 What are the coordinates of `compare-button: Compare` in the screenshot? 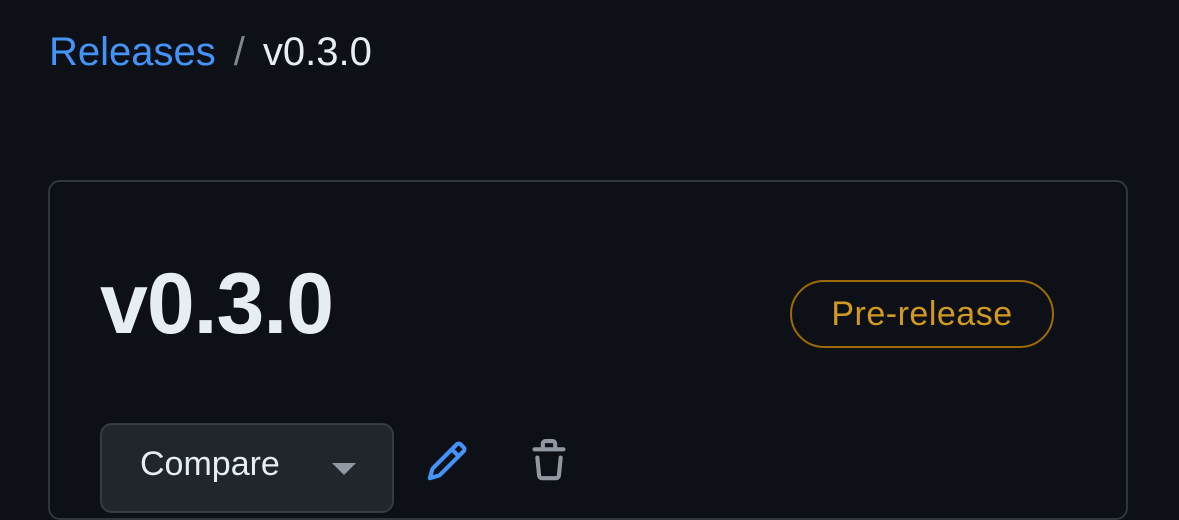 It's located at (247, 468).